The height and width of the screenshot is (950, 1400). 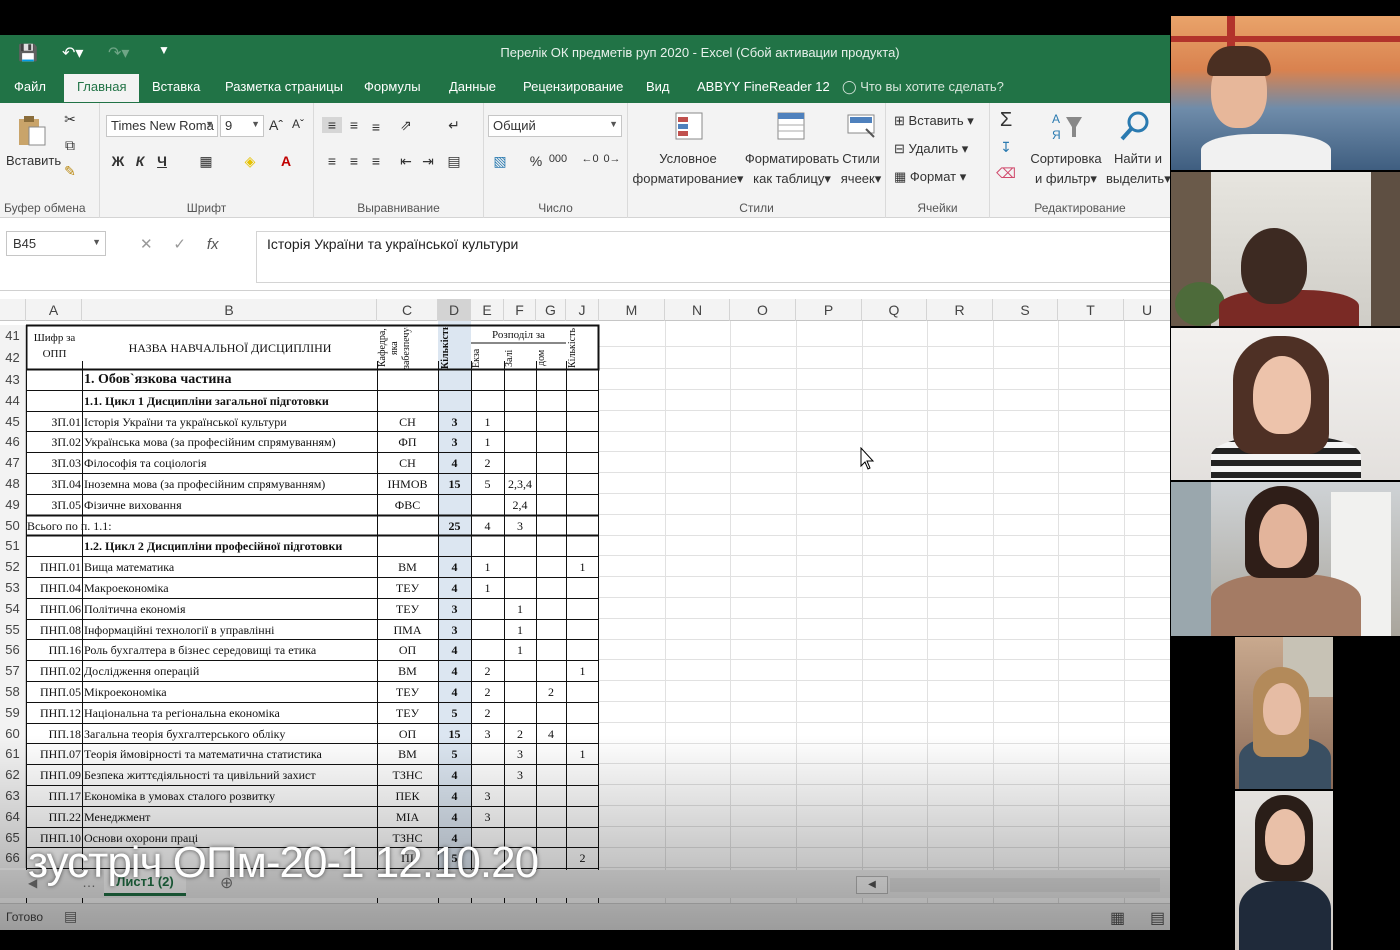 I want to click on row-header: 48, so click(x=13, y=483).